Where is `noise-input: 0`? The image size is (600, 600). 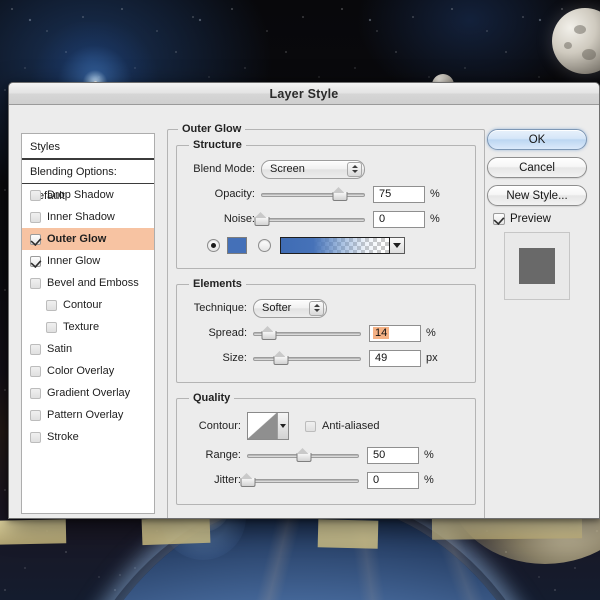
noise-input: 0 is located at coordinates (399, 219).